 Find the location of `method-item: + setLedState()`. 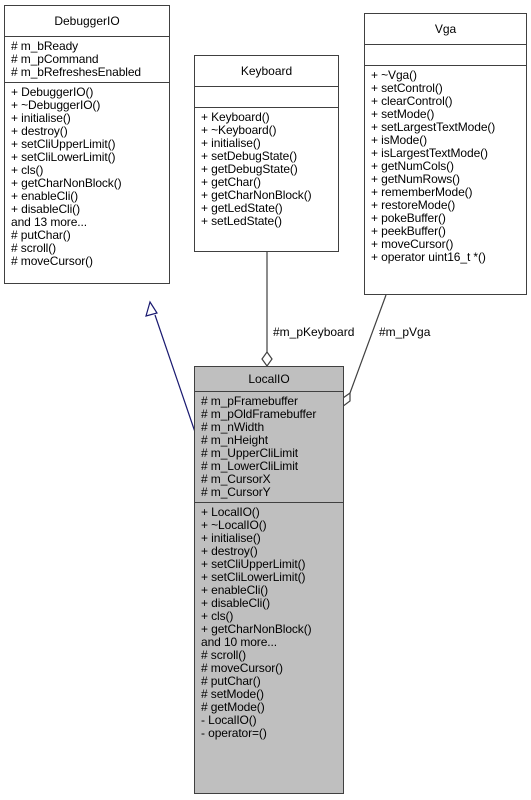

method-item: + setLedState() is located at coordinates (241, 221).